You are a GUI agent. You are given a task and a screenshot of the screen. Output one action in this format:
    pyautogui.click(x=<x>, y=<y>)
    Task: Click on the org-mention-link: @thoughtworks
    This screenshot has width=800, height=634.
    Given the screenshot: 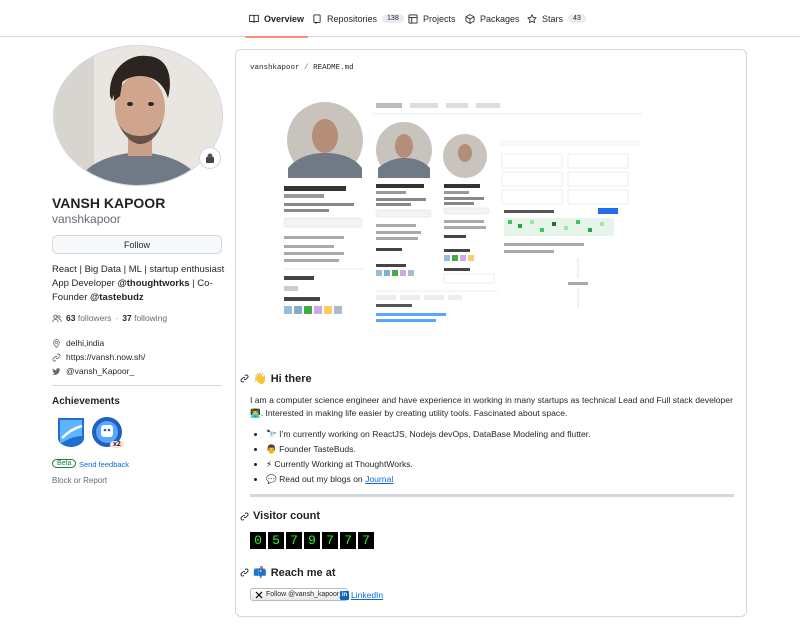 What is the action you would take?
    pyautogui.click(x=153, y=283)
    